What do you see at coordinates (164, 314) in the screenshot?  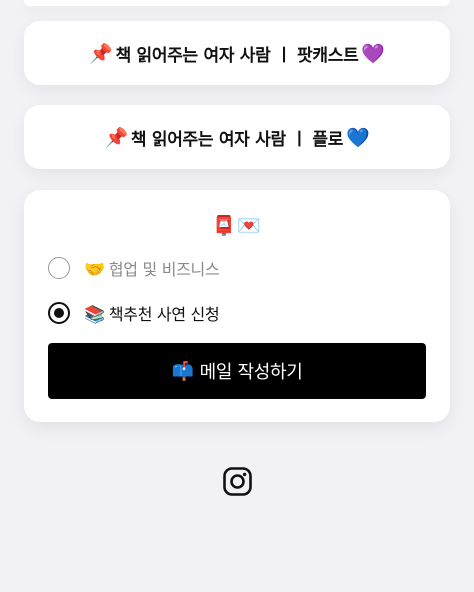 I see `option-book-recommendation-text: 책추천 사연 신청` at bounding box center [164, 314].